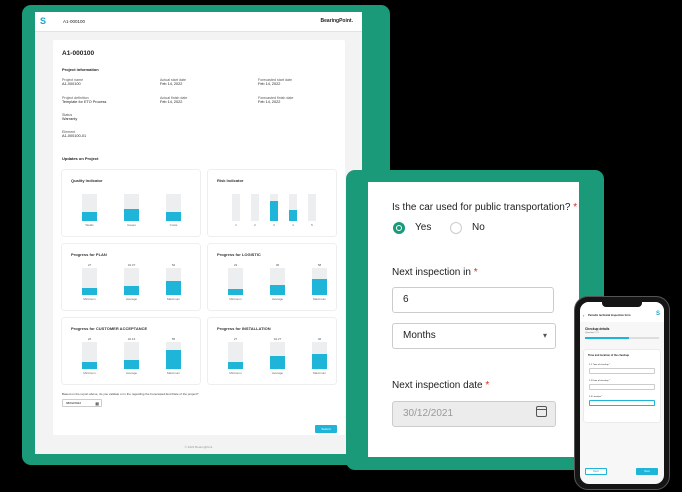  I want to click on indicator-bar-value: 23, so click(235, 265).